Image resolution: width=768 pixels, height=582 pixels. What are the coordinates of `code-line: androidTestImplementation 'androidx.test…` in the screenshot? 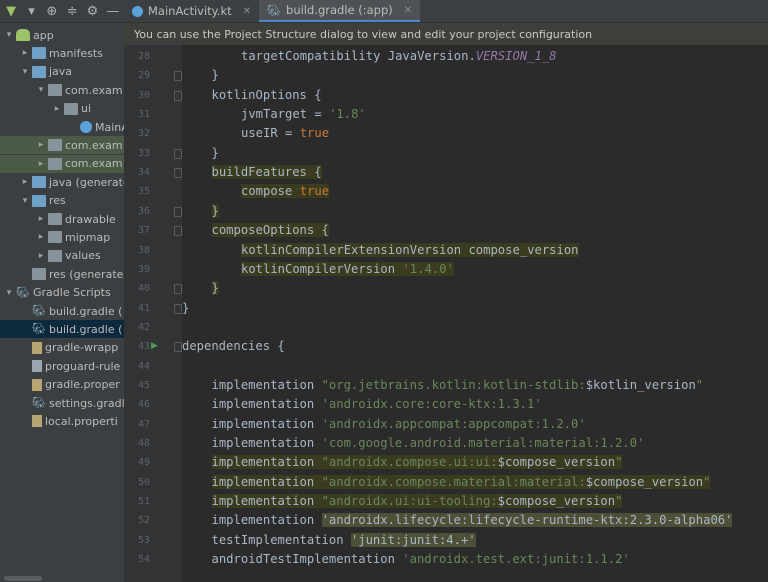 It's located at (421, 559).